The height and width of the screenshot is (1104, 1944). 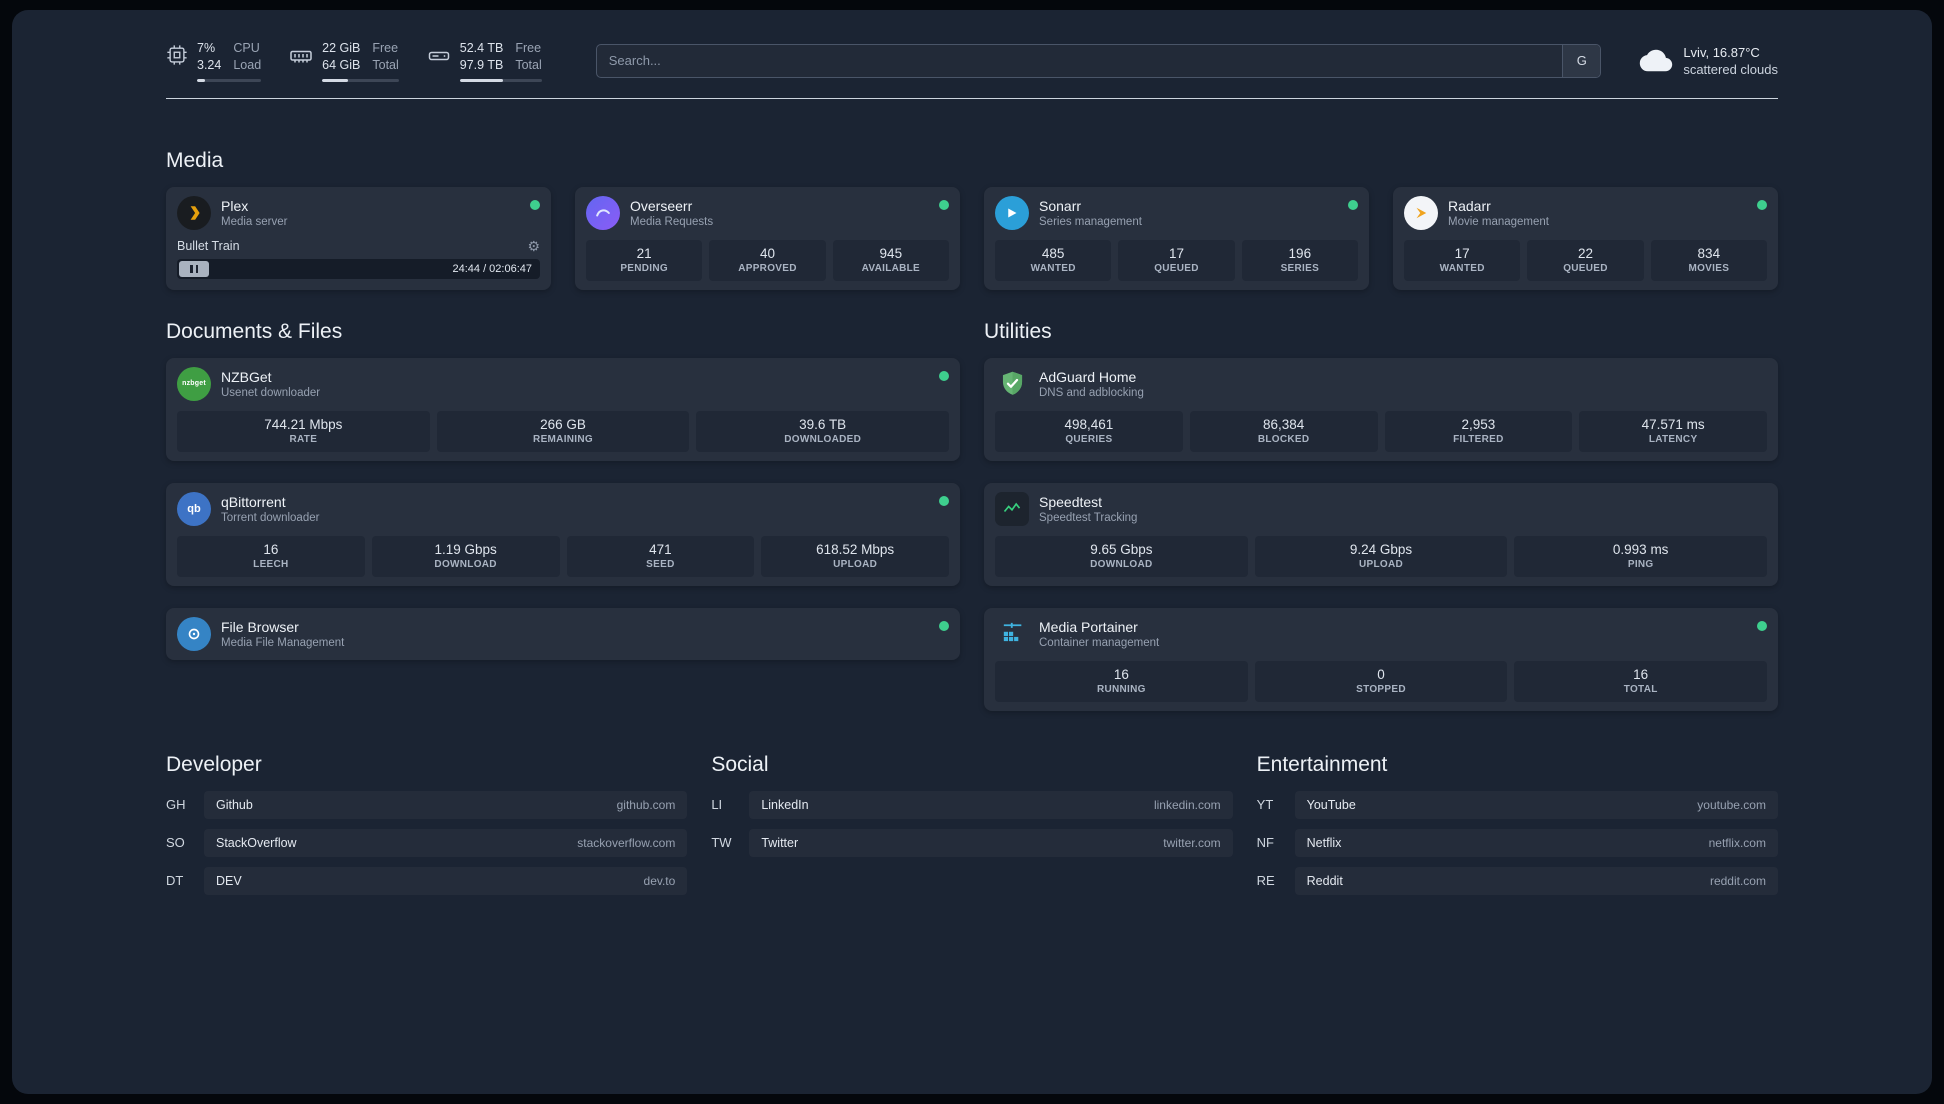 What do you see at coordinates (1121, 556) in the screenshot?
I see `stat-download: 9.65 Gbps DOWNLOAD` at bounding box center [1121, 556].